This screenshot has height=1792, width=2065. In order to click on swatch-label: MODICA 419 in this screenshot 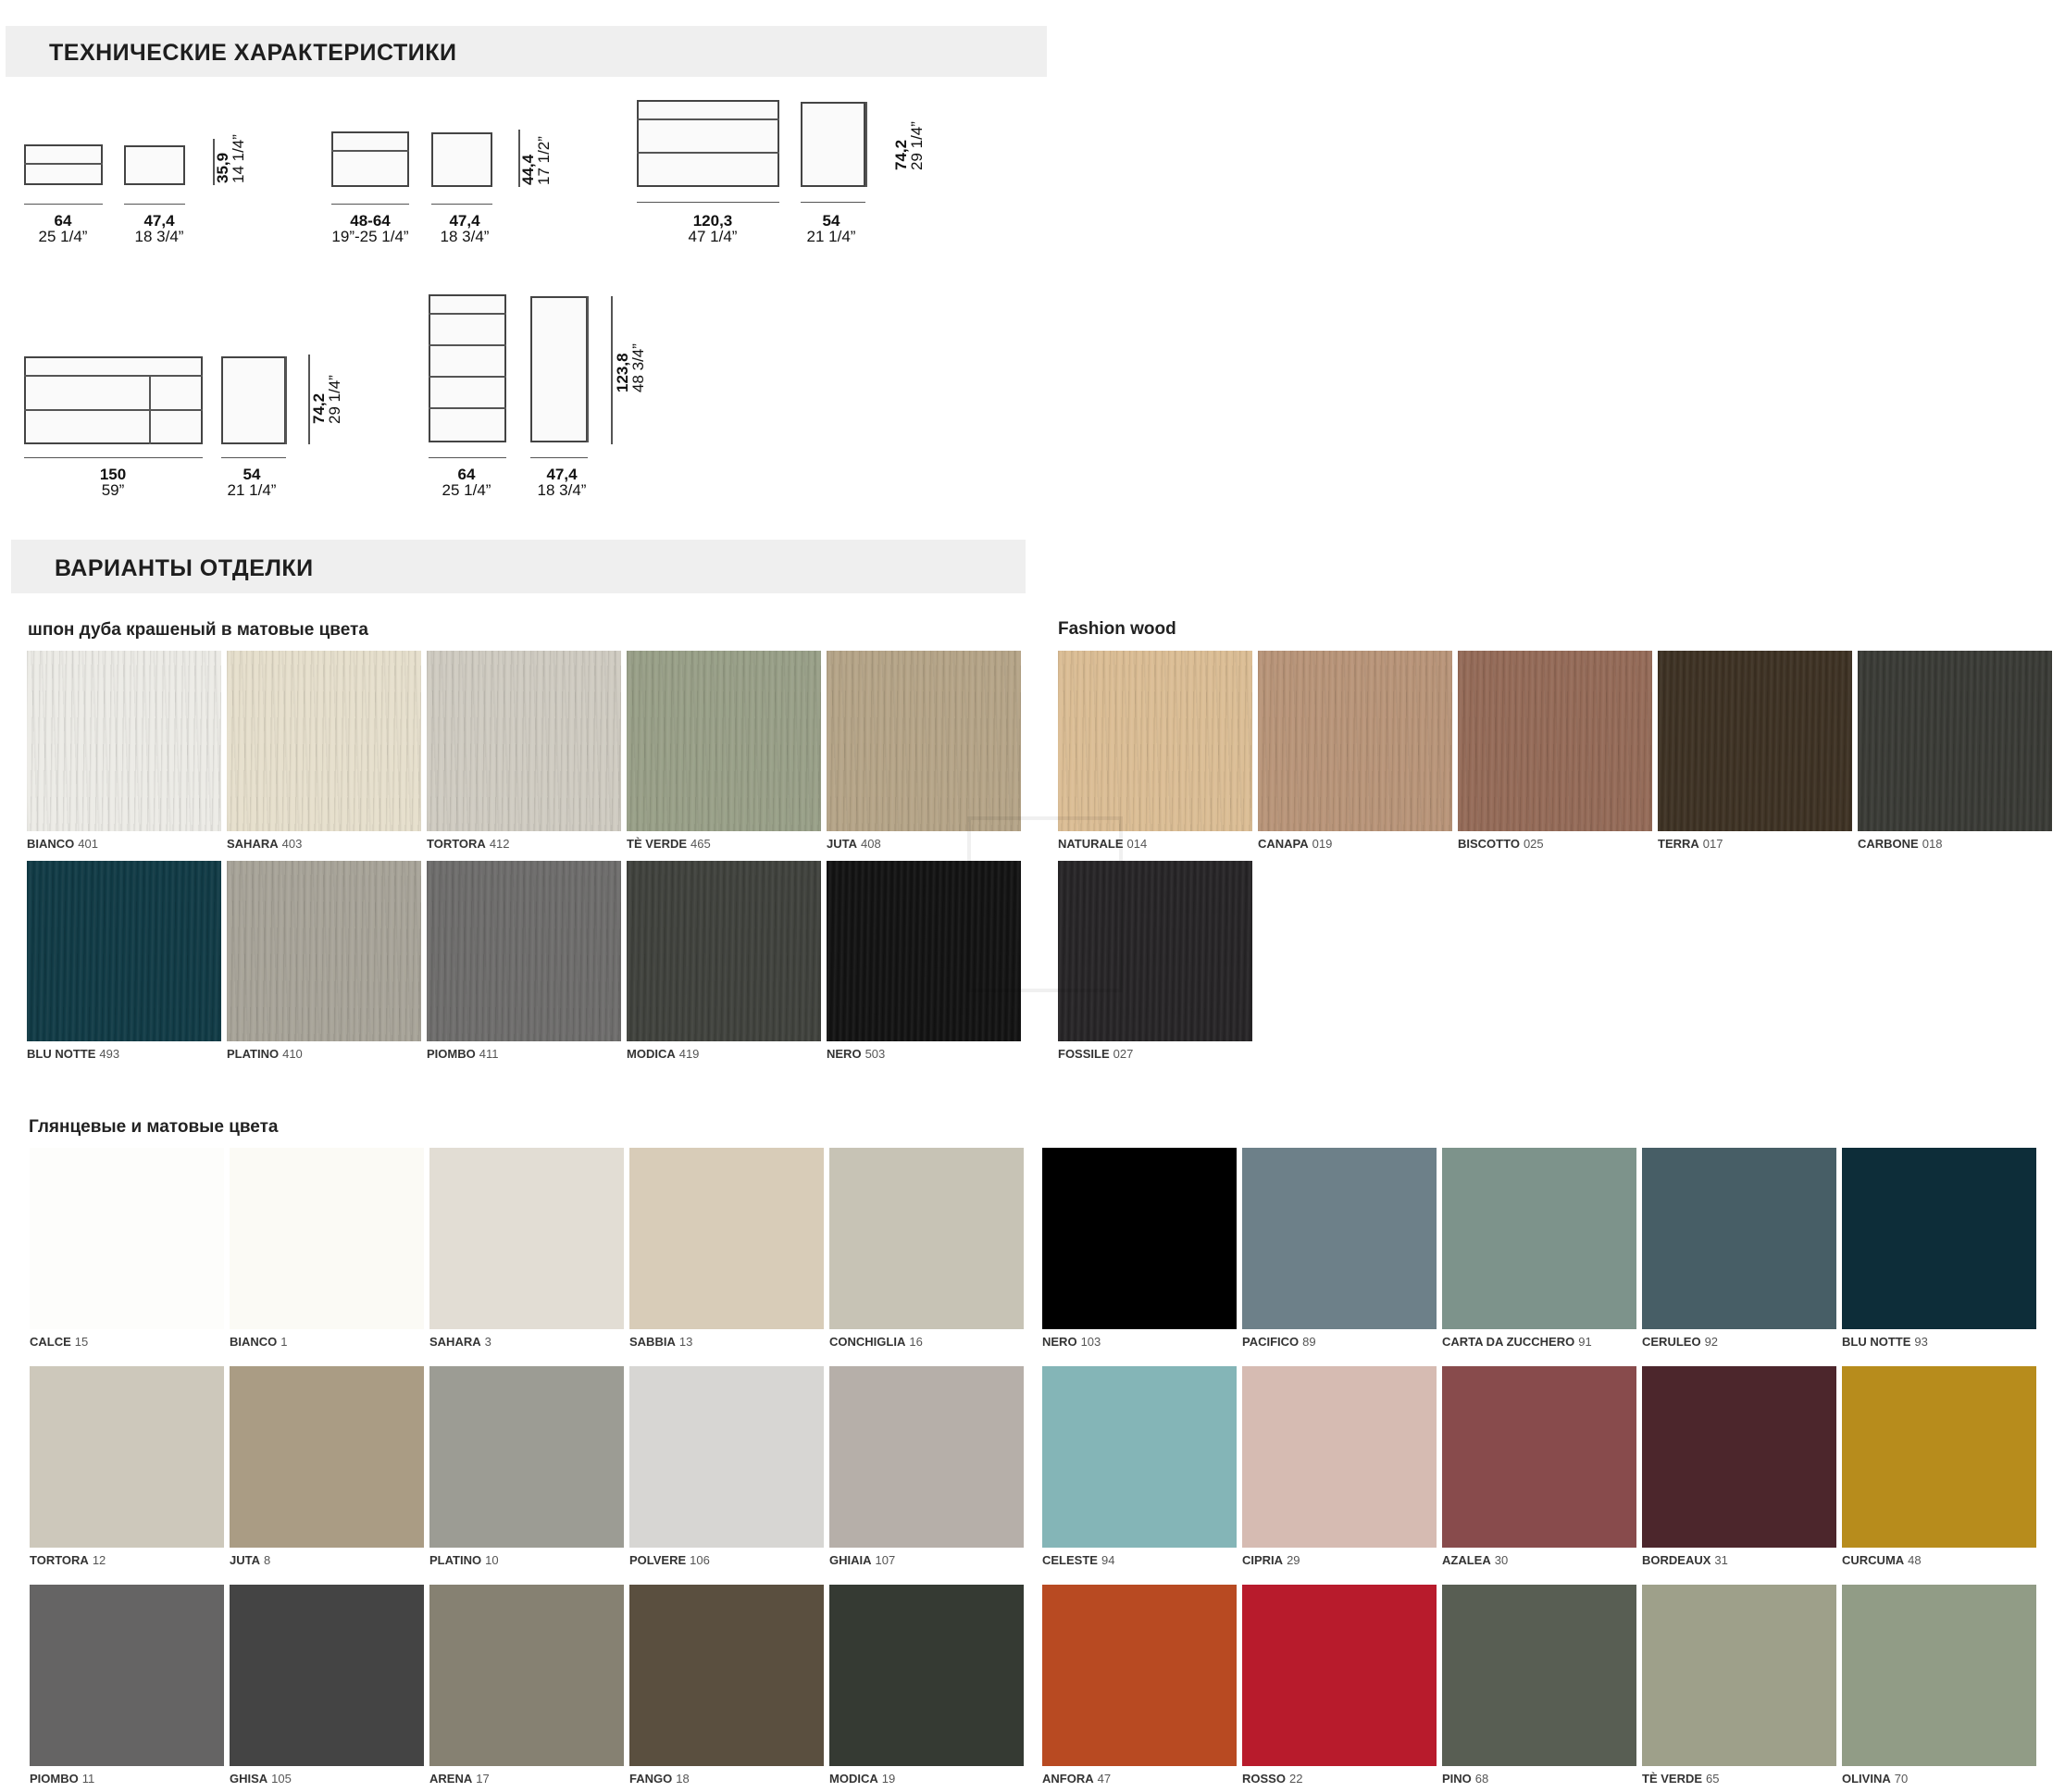, I will do `click(663, 1054)`.